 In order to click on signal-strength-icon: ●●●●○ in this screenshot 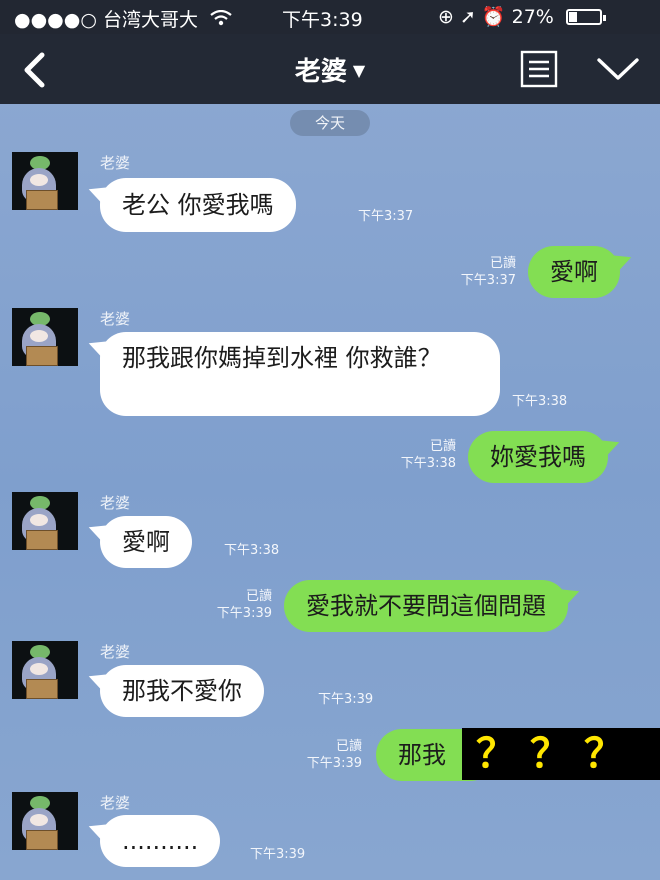, I will do `click(55, 20)`.